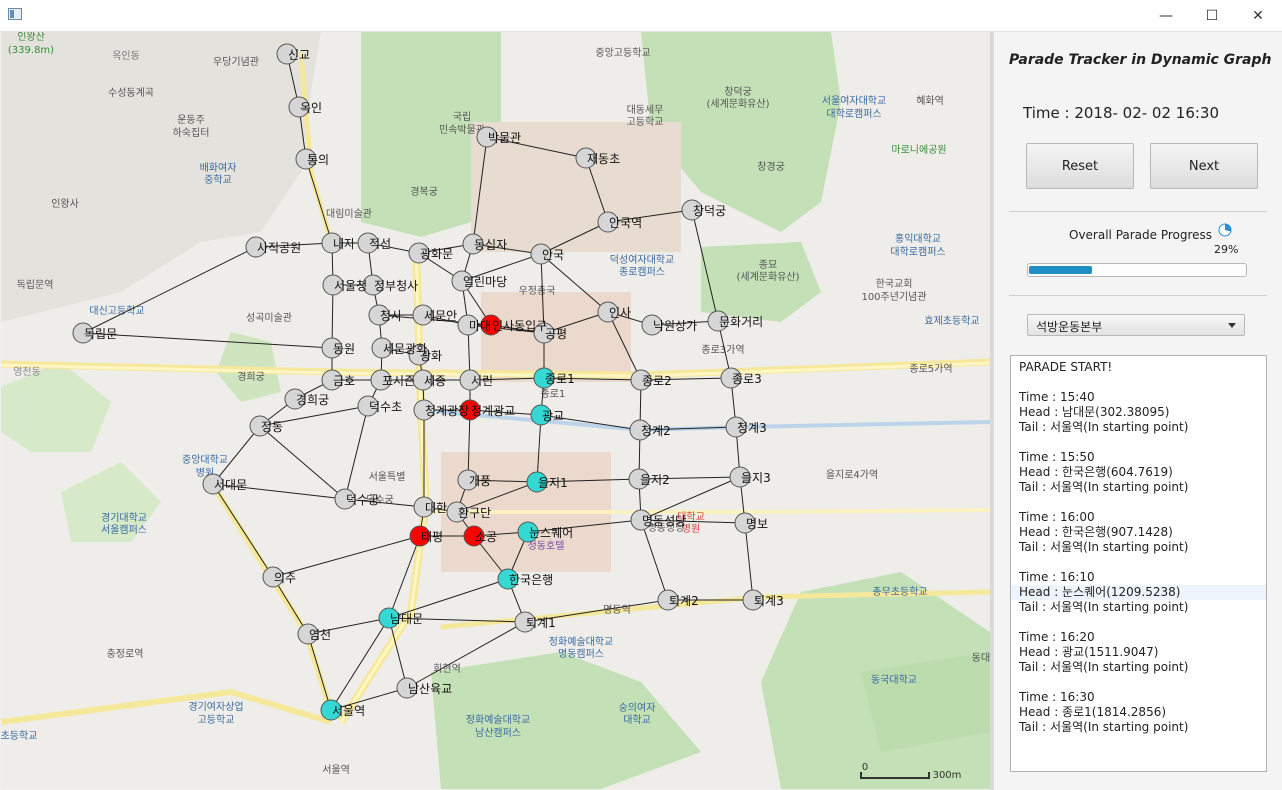 Image resolution: width=1282 pixels, height=790 pixels. I want to click on map-landmark-label: 대학로캠퍼스, so click(853, 114).